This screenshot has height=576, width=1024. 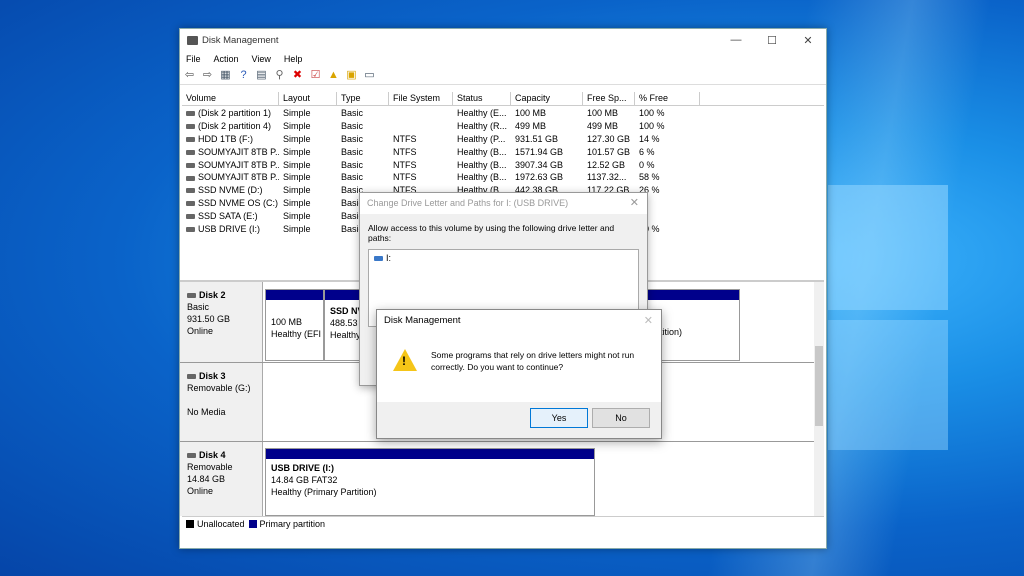 What do you see at coordinates (315, 75) in the screenshot?
I see `check-icon: ☑` at bounding box center [315, 75].